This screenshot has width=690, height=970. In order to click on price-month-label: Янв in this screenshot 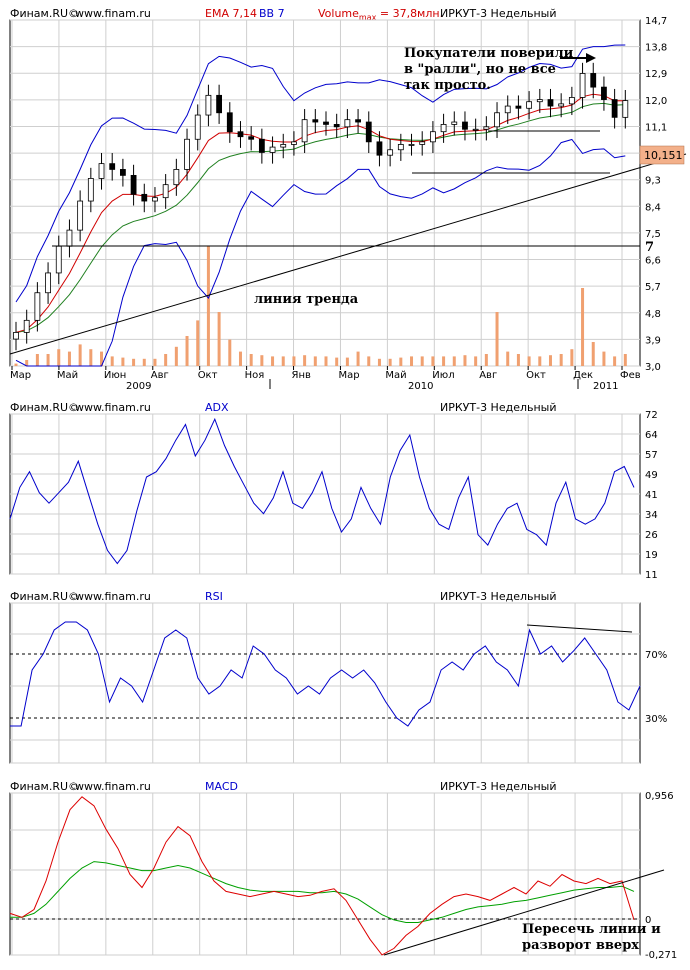, I will do `click(301, 375)`.